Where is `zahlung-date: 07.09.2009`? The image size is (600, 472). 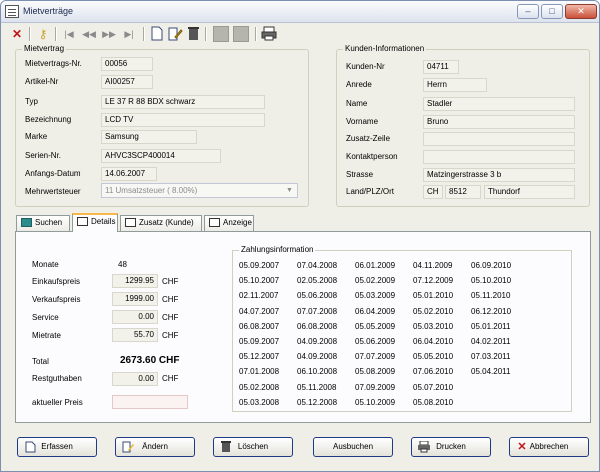
zahlung-date: 07.09.2009 is located at coordinates (375, 387).